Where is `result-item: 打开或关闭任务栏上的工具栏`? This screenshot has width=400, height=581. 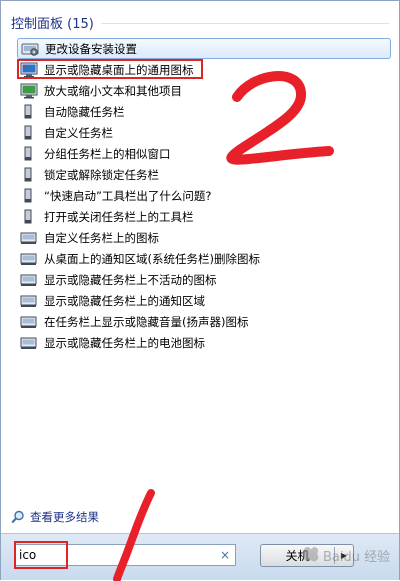
result-item: 打开或关闭任务栏上的工具栏 is located at coordinates (204, 216).